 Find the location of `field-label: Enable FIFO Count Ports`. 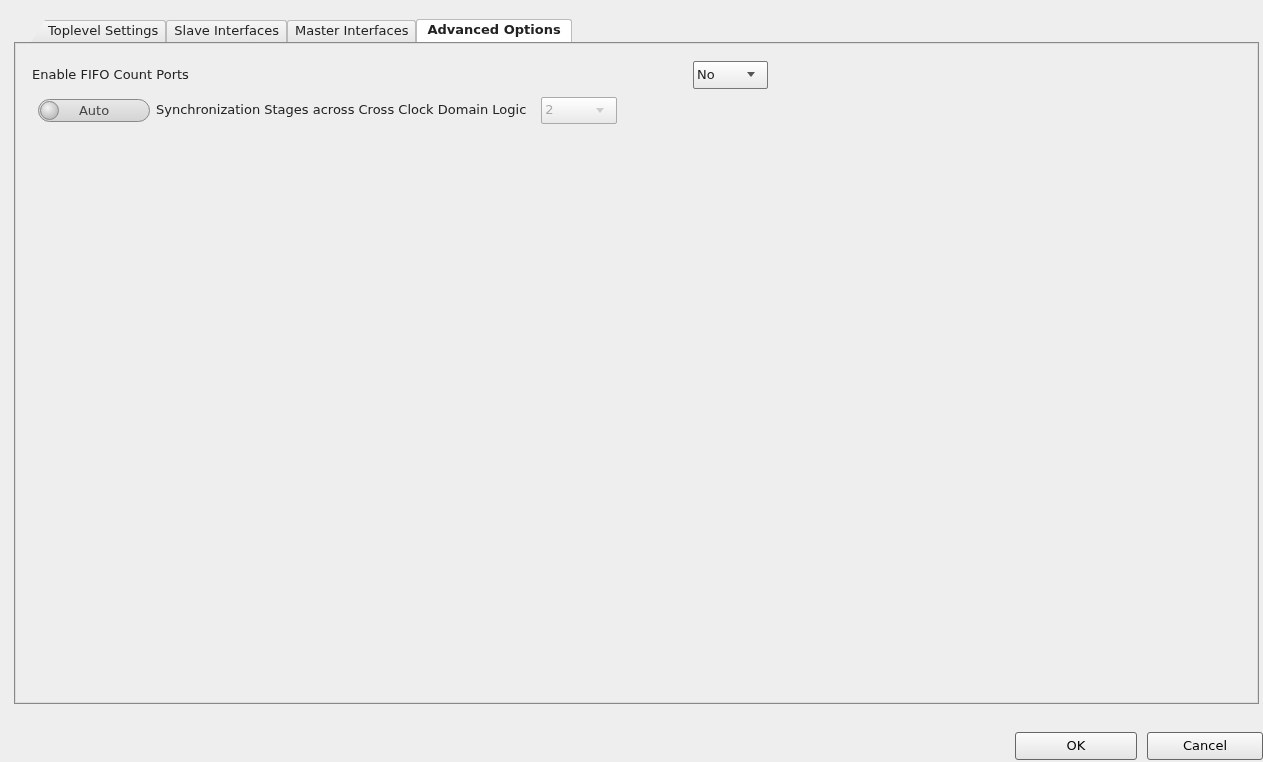

field-label: Enable FIFO Count Ports is located at coordinates (111, 74).